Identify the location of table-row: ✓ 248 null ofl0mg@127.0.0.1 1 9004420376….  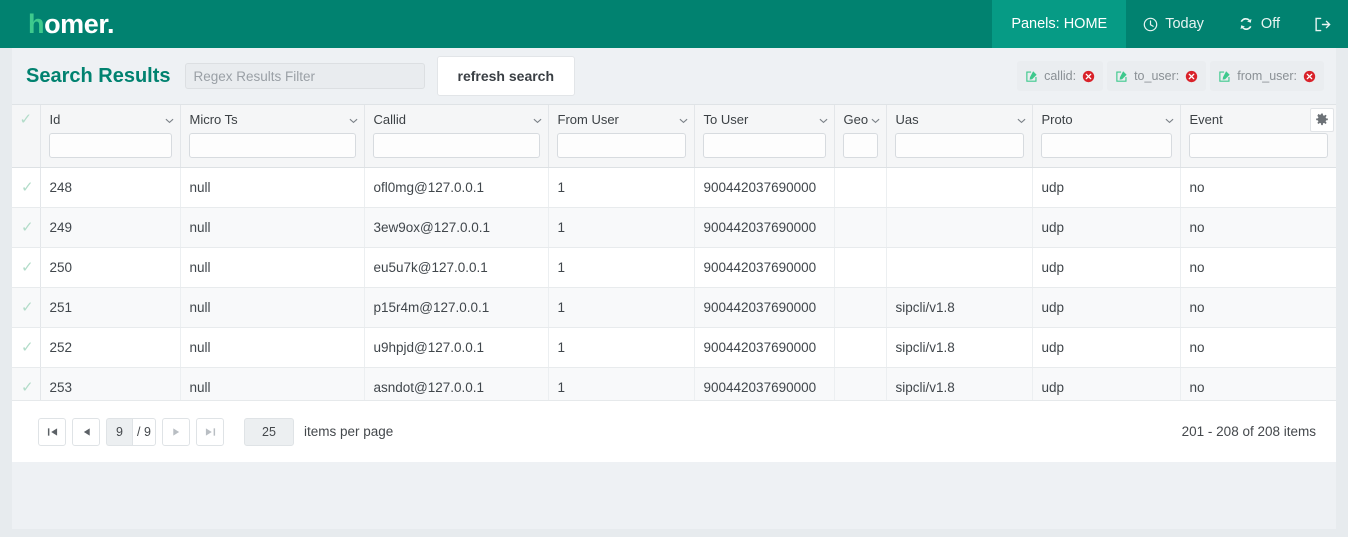
(674, 187).